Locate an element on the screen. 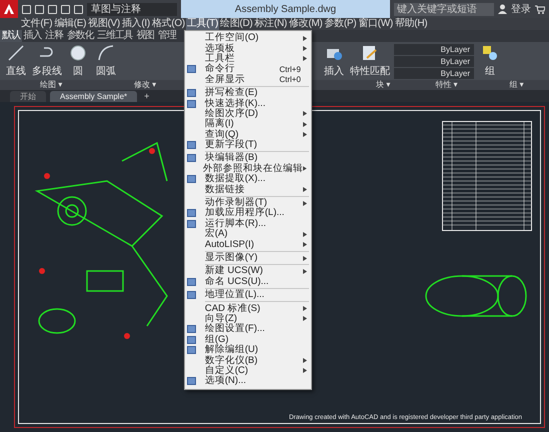 The image size is (549, 432). menu-item: 自定义(C) is located at coordinates (247, 371).